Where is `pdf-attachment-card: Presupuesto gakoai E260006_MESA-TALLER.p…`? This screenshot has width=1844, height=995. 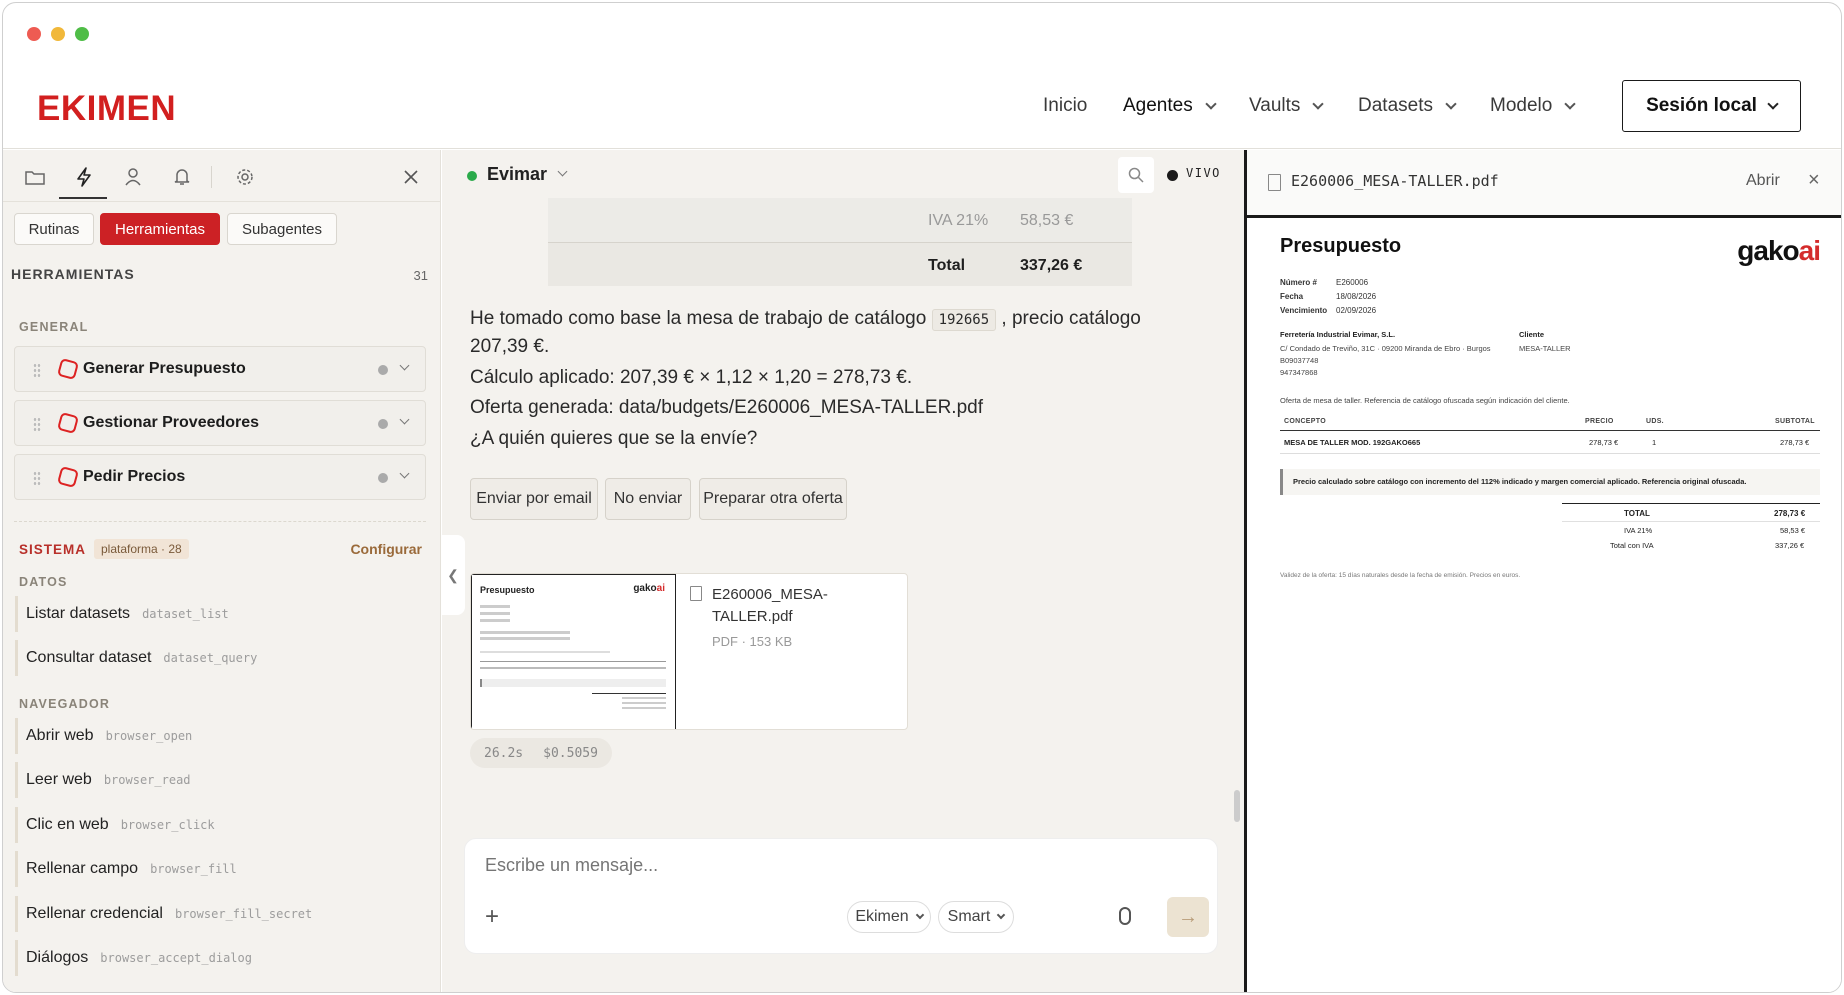
pdf-attachment-card: Presupuesto gakoai E260006_MESA-TALLER.p… is located at coordinates (689, 651).